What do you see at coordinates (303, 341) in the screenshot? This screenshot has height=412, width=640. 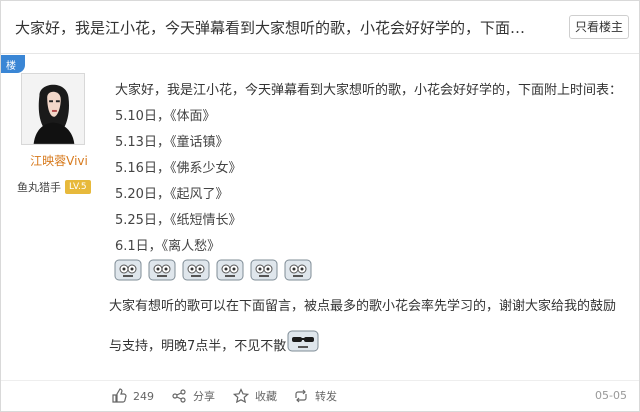 I see `sunglasses-emoticon-icon` at bounding box center [303, 341].